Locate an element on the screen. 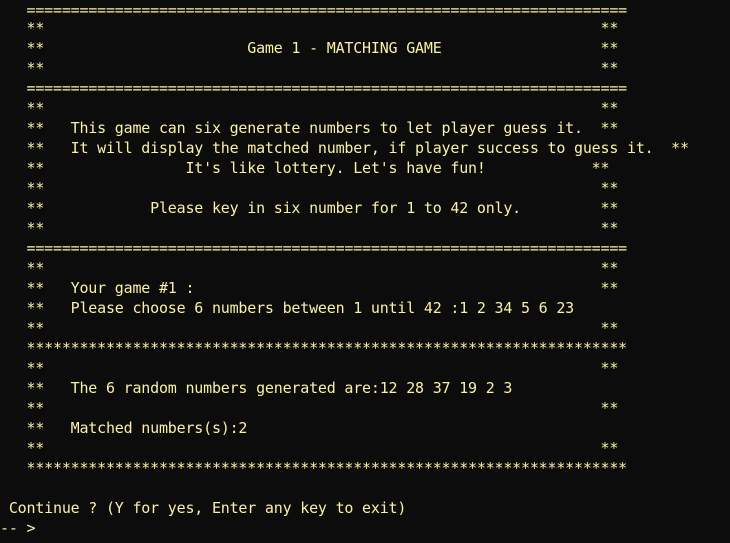 The height and width of the screenshot is (543, 730). description-line-3: ** It's like lottery. Let's have fun! ** is located at coordinates (305, 168).